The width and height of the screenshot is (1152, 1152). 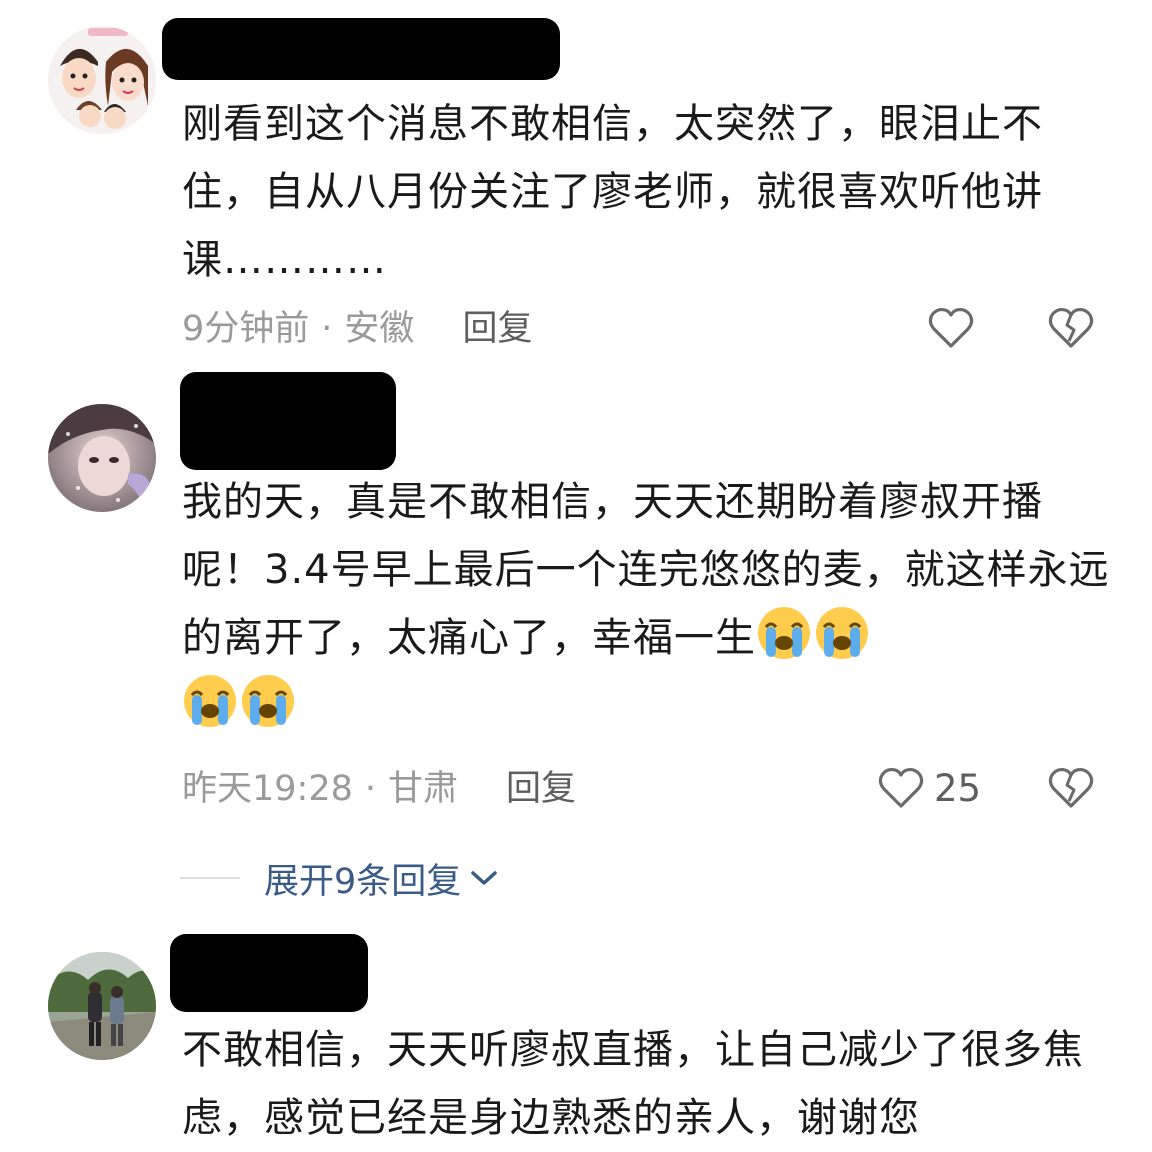 What do you see at coordinates (958, 788) in the screenshot?
I see `like-count: 25` at bounding box center [958, 788].